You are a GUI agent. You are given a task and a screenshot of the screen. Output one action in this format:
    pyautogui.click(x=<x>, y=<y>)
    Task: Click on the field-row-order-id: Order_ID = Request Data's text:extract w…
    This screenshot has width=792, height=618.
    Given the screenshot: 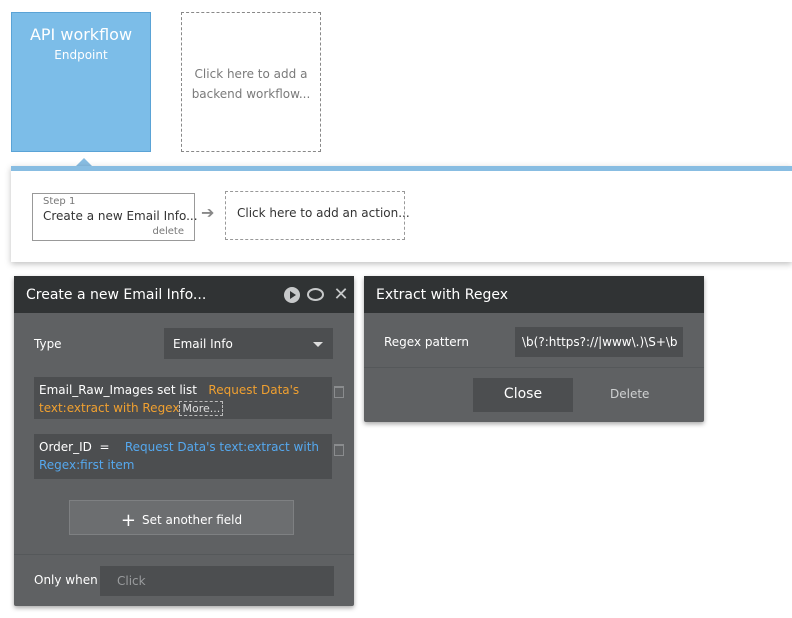 What is the action you would take?
    pyautogui.click(x=183, y=456)
    